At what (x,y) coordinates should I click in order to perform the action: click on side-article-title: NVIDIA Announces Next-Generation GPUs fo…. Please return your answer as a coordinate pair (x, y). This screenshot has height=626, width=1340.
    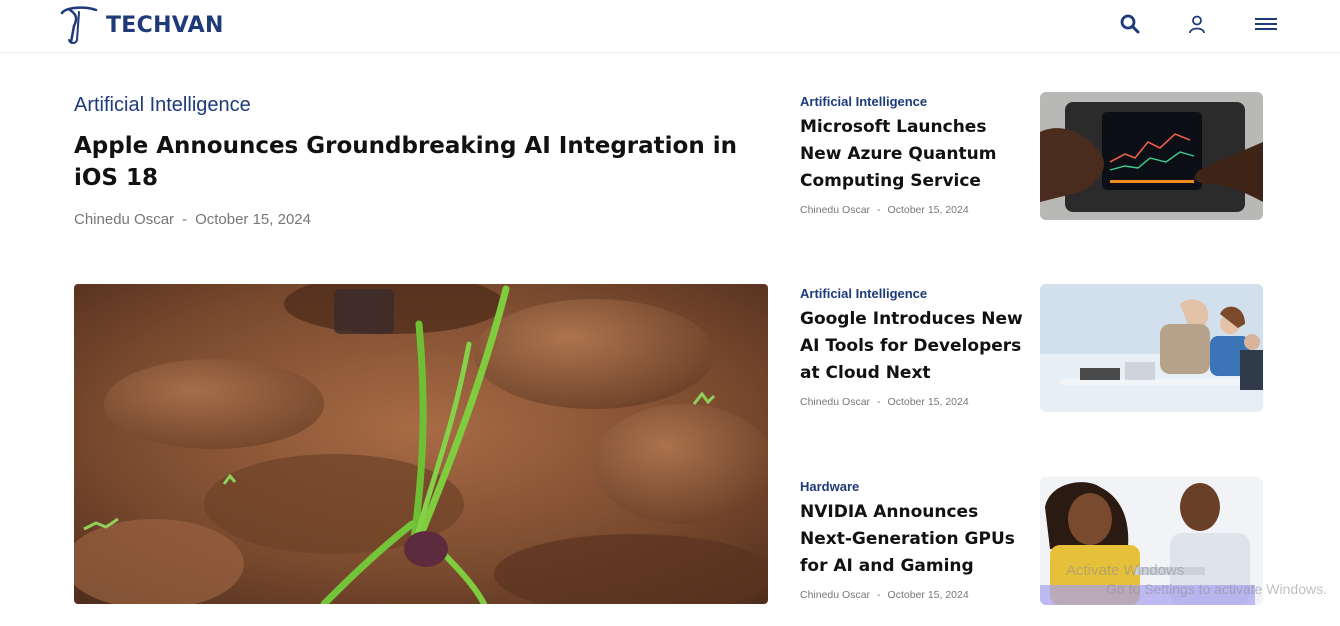
    Looking at the image, I should click on (915, 539).